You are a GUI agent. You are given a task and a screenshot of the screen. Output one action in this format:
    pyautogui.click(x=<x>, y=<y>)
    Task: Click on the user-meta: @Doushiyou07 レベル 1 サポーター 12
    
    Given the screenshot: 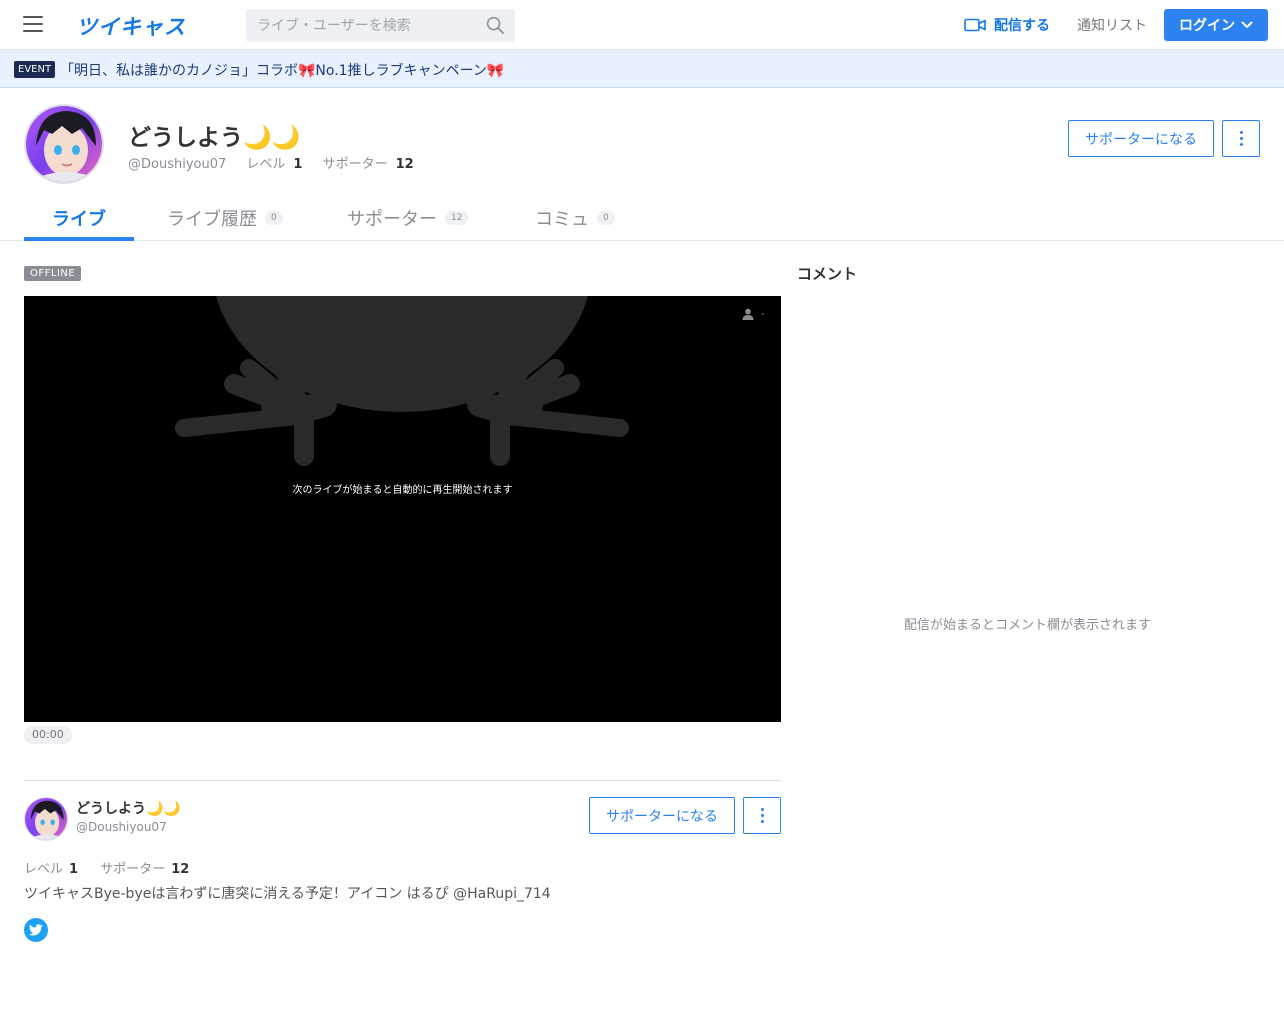 What is the action you would take?
    pyautogui.click(x=271, y=162)
    